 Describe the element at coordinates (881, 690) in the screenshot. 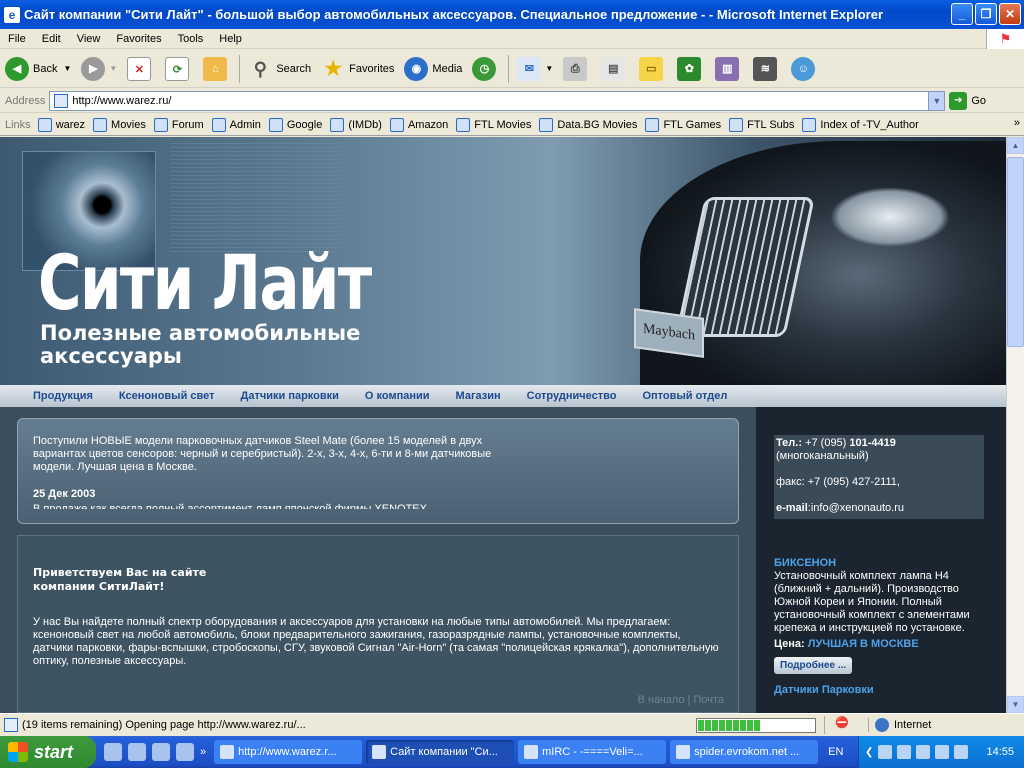

I see `promo2-title: Датчики Парковки` at that location.